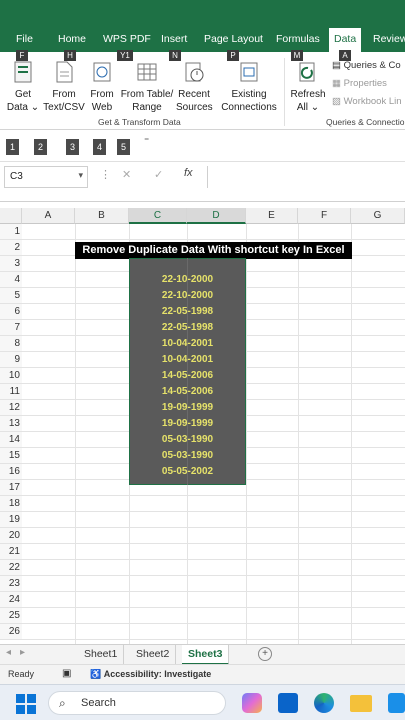 The image size is (405, 720). I want to click on row-header-22: 22, so click(11, 568).